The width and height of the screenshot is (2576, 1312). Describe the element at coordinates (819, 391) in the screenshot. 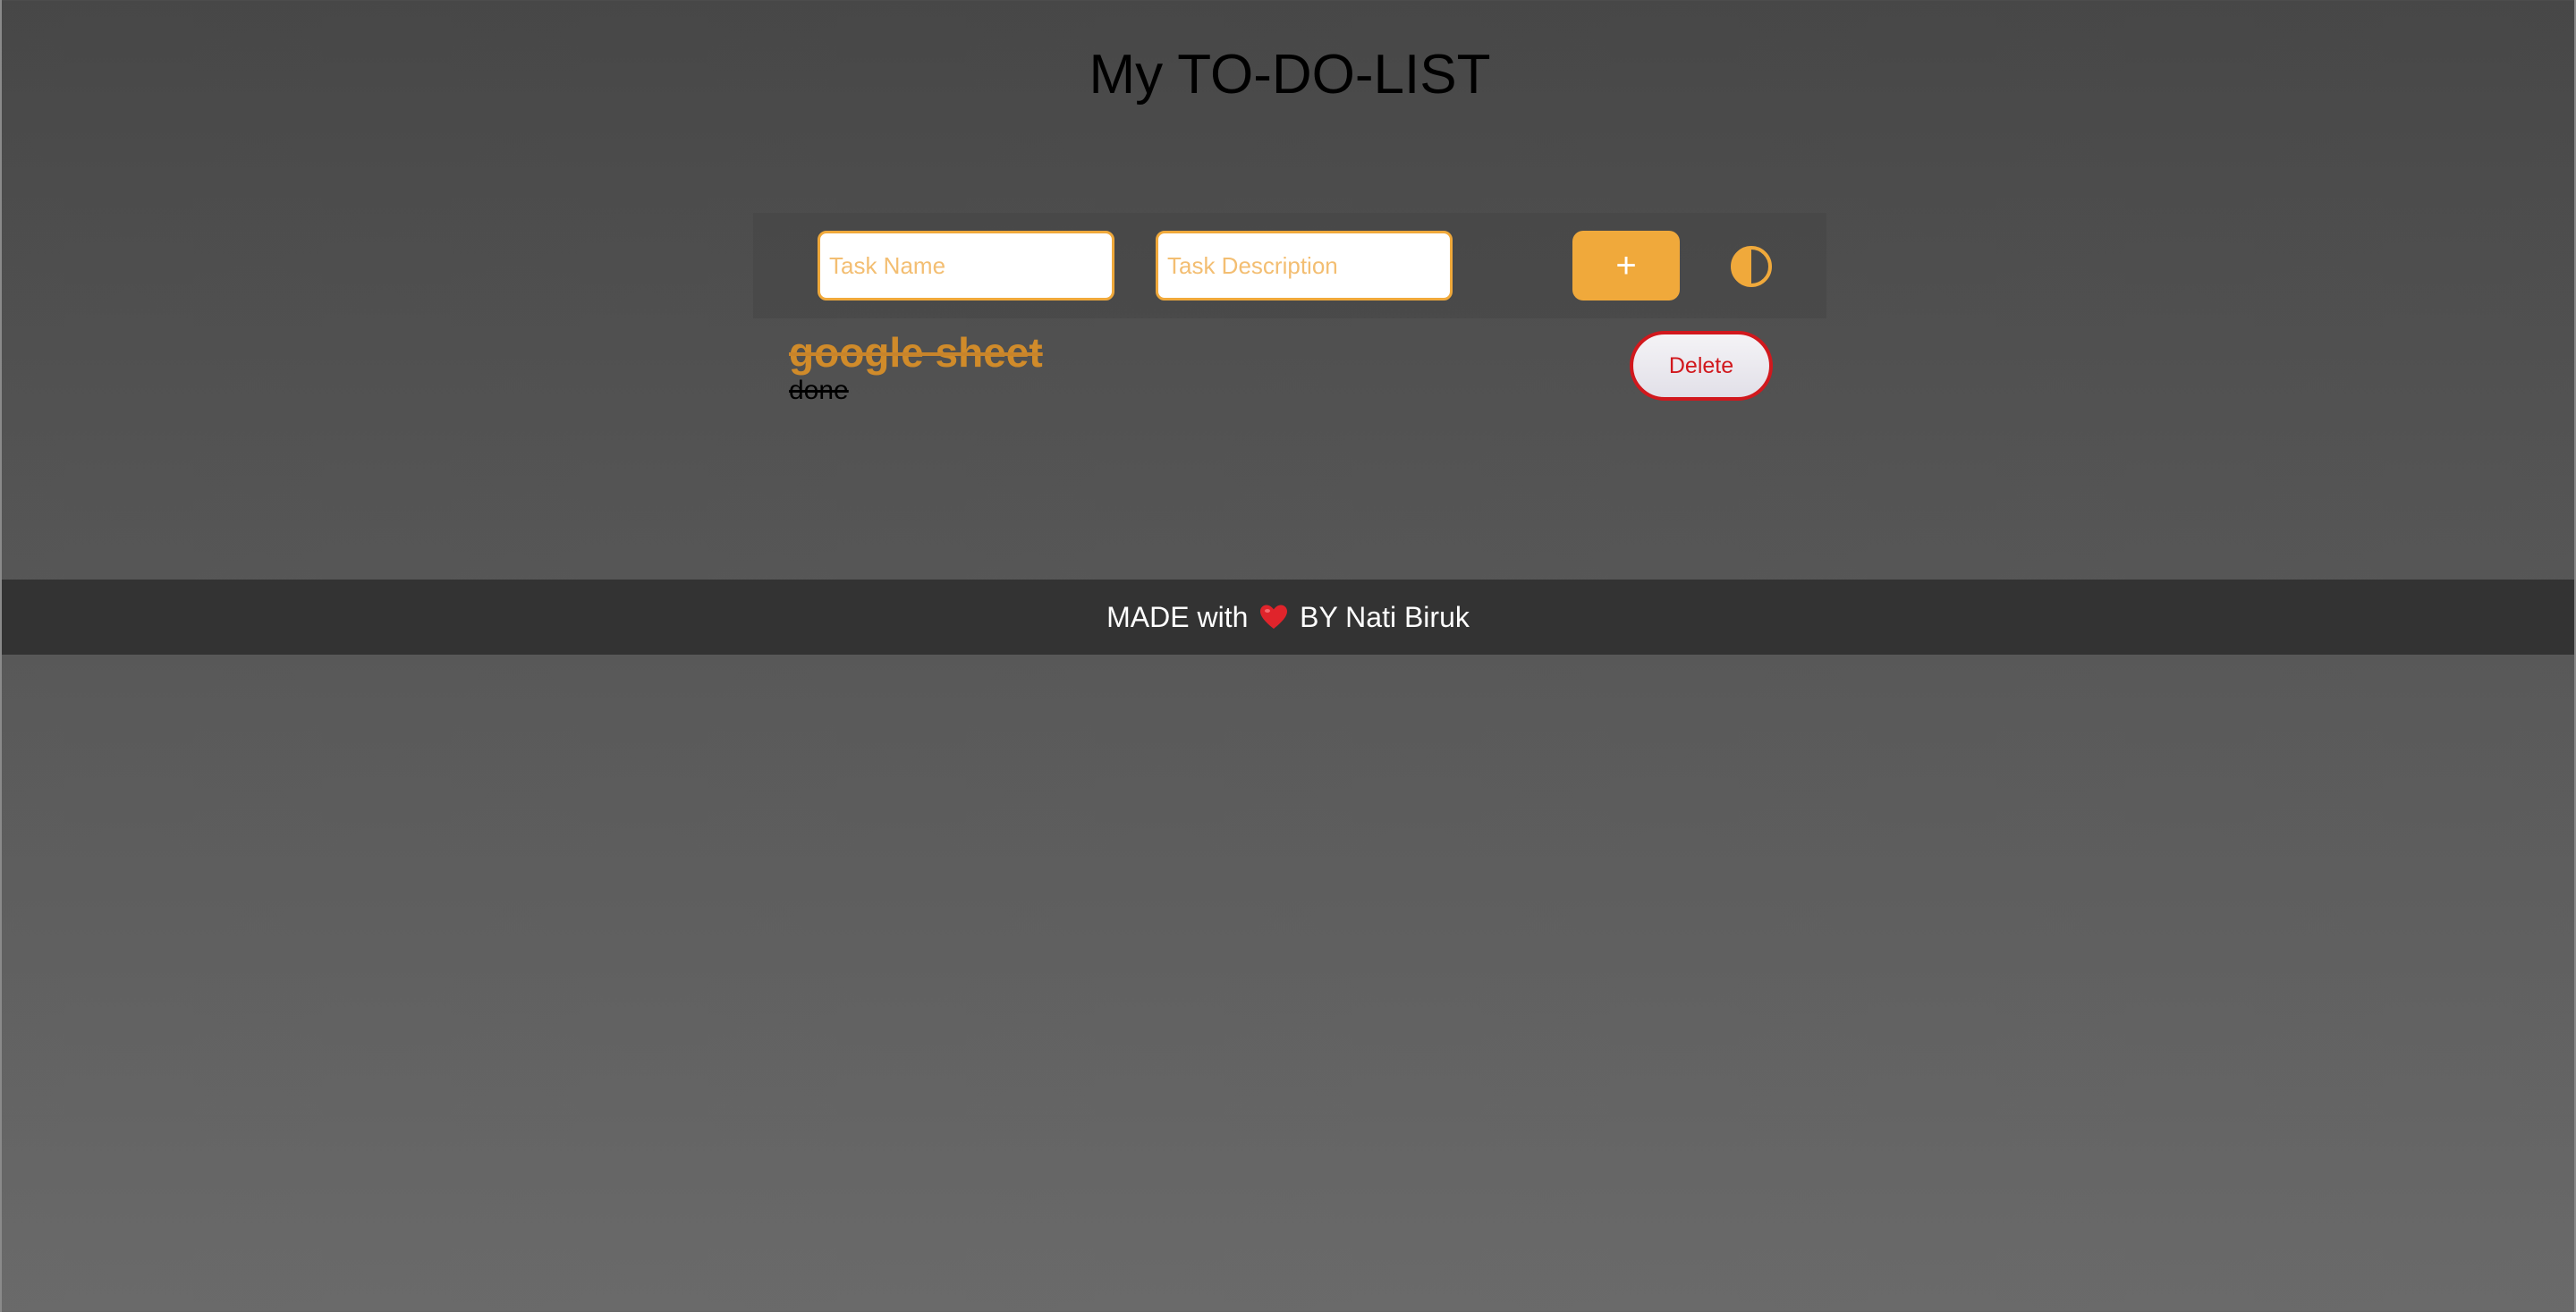

I see `task-description: done` at that location.